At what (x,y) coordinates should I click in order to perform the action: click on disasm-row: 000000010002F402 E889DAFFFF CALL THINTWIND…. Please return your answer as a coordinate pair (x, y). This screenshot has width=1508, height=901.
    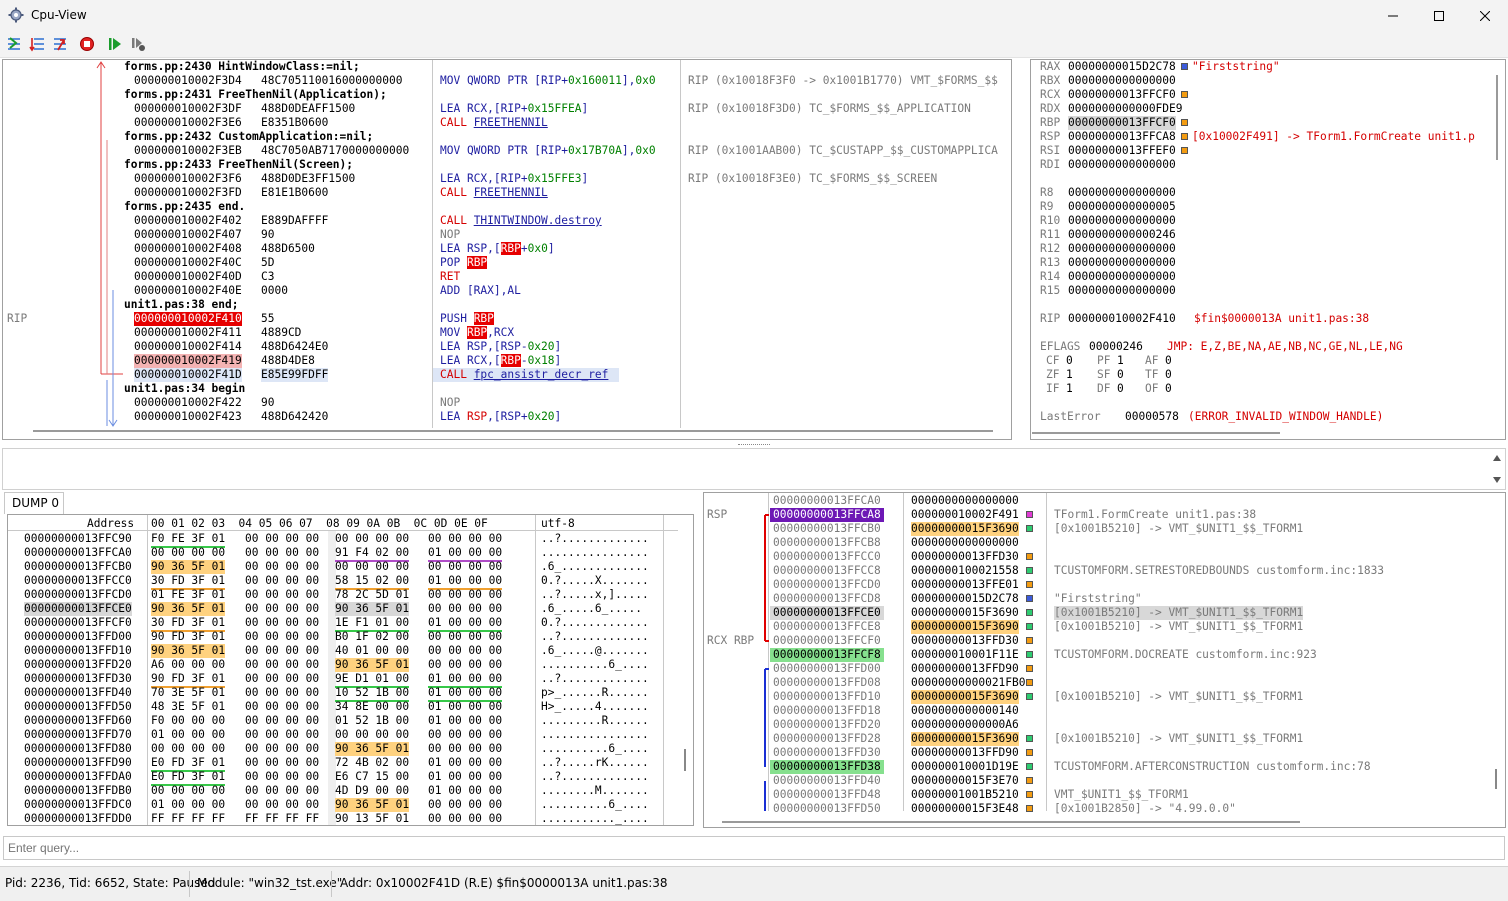
    Looking at the image, I should click on (503, 221).